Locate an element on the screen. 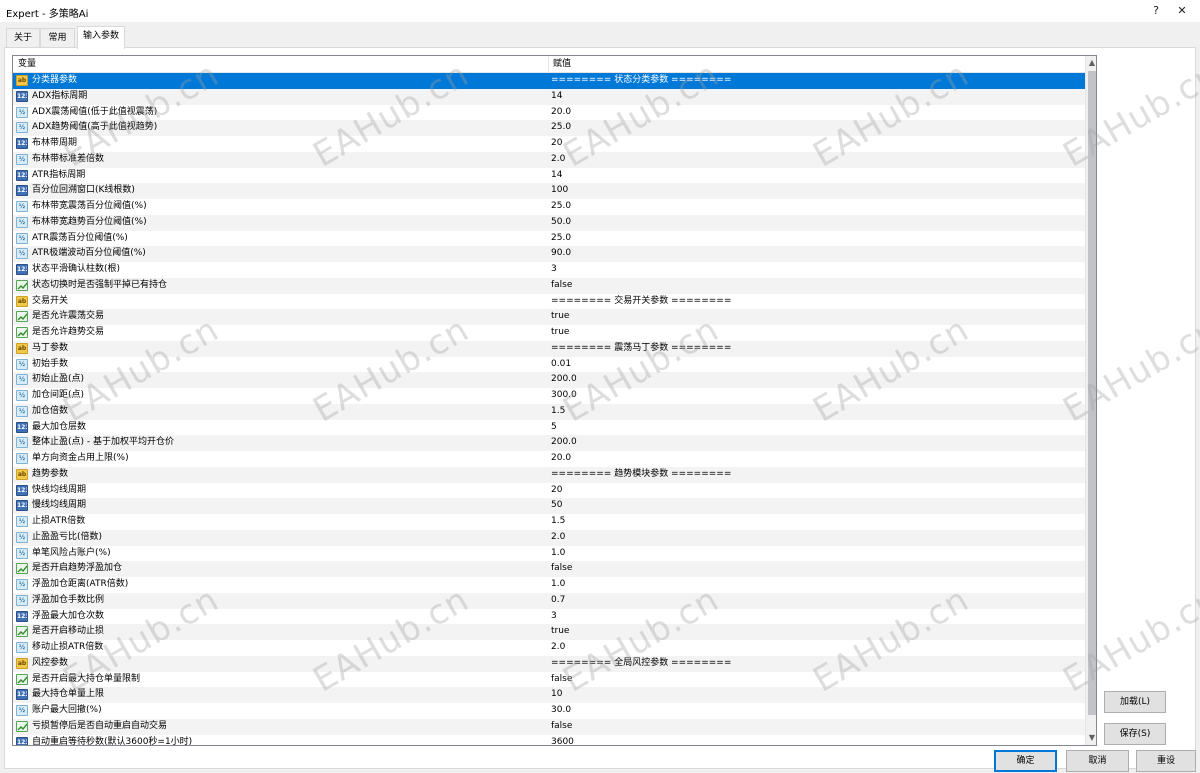 Image resolution: width=1200 pixels, height=773 pixels. table-row: 状态切换时是否强制平掉已有持仓 false is located at coordinates (549, 285).